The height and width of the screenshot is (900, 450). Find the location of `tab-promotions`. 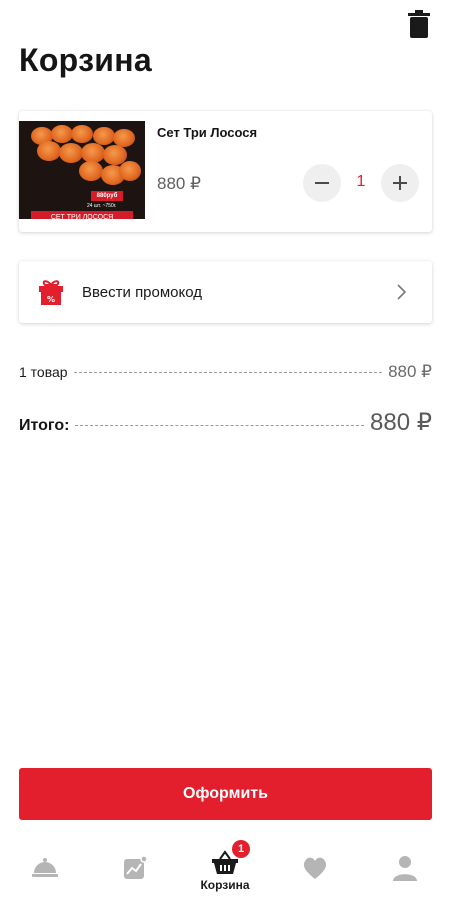

tab-promotions is located at coordinates (135, 869).